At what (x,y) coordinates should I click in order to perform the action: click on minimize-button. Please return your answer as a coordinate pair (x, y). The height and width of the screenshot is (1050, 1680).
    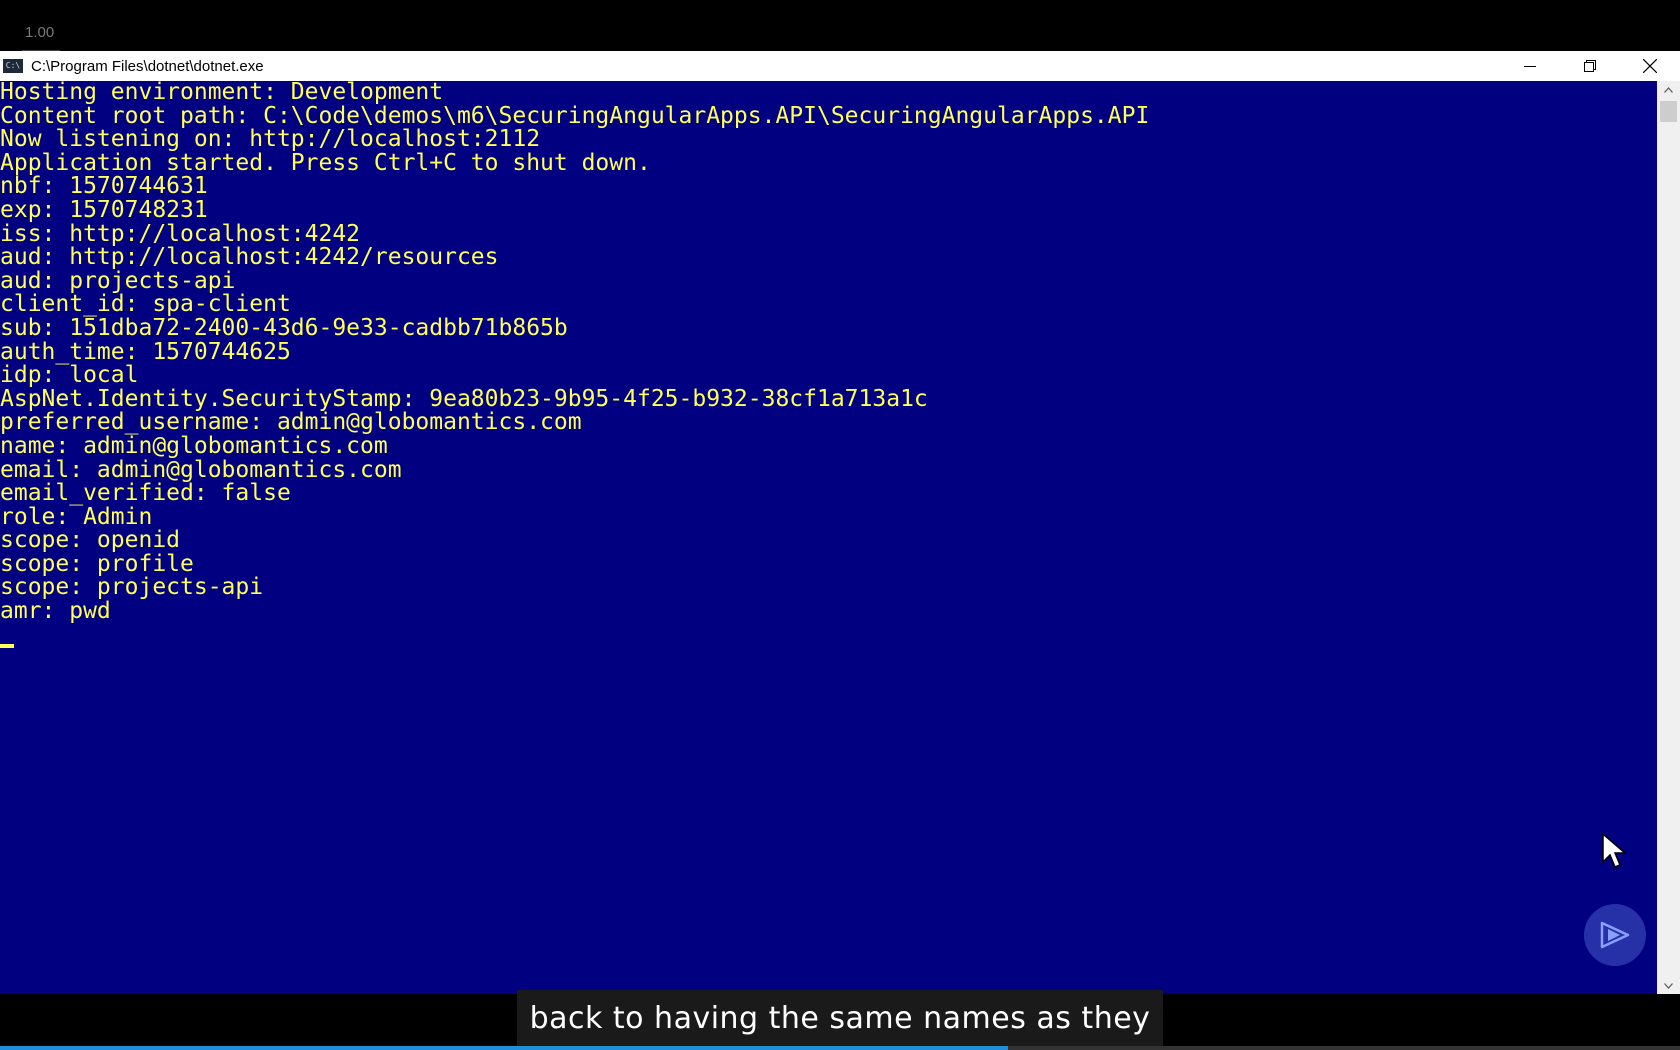
    Looking at the image, I should click on (1530, 66).